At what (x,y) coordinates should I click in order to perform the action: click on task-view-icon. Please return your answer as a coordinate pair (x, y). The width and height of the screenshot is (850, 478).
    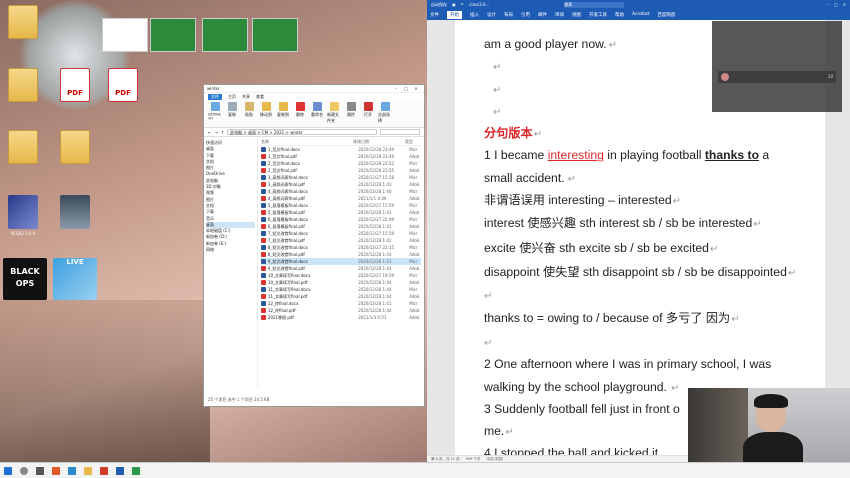
    Looking at the image, I should click on (40, 470).